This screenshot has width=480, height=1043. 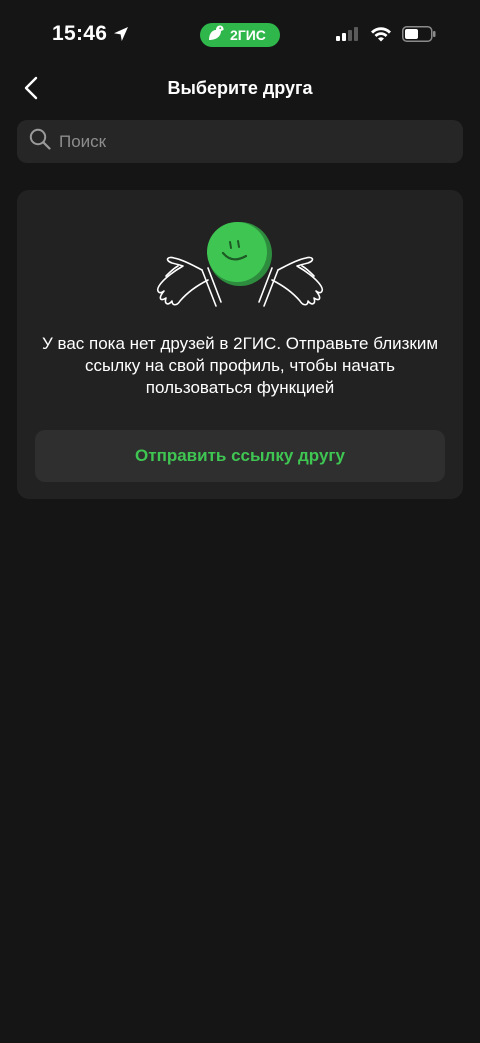 I want to click on app-badge-label: 2ГИС, so click(x=248, y=35).